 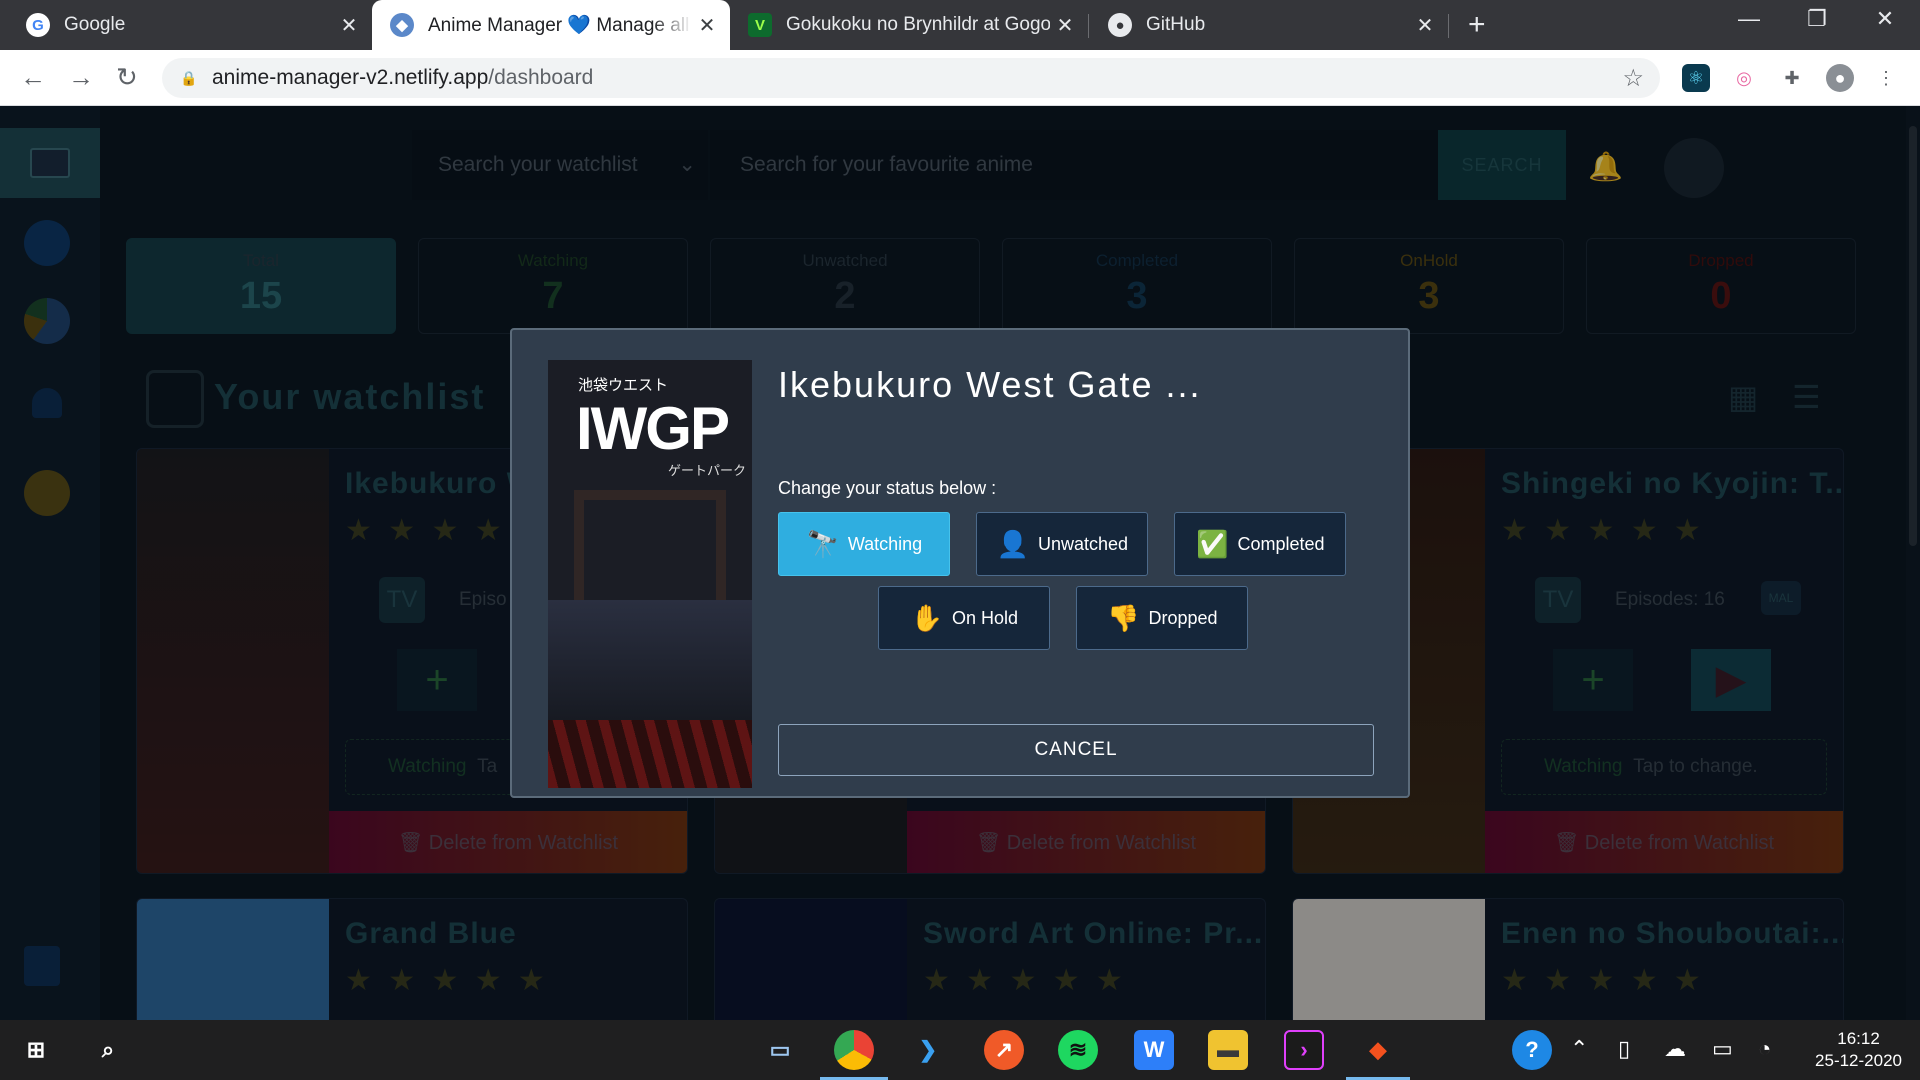 What do you see at coordinates (1123, 617) in the screenshot?
I see `thumbs-down-icon: 👎` at bounding box center [1123, 617].